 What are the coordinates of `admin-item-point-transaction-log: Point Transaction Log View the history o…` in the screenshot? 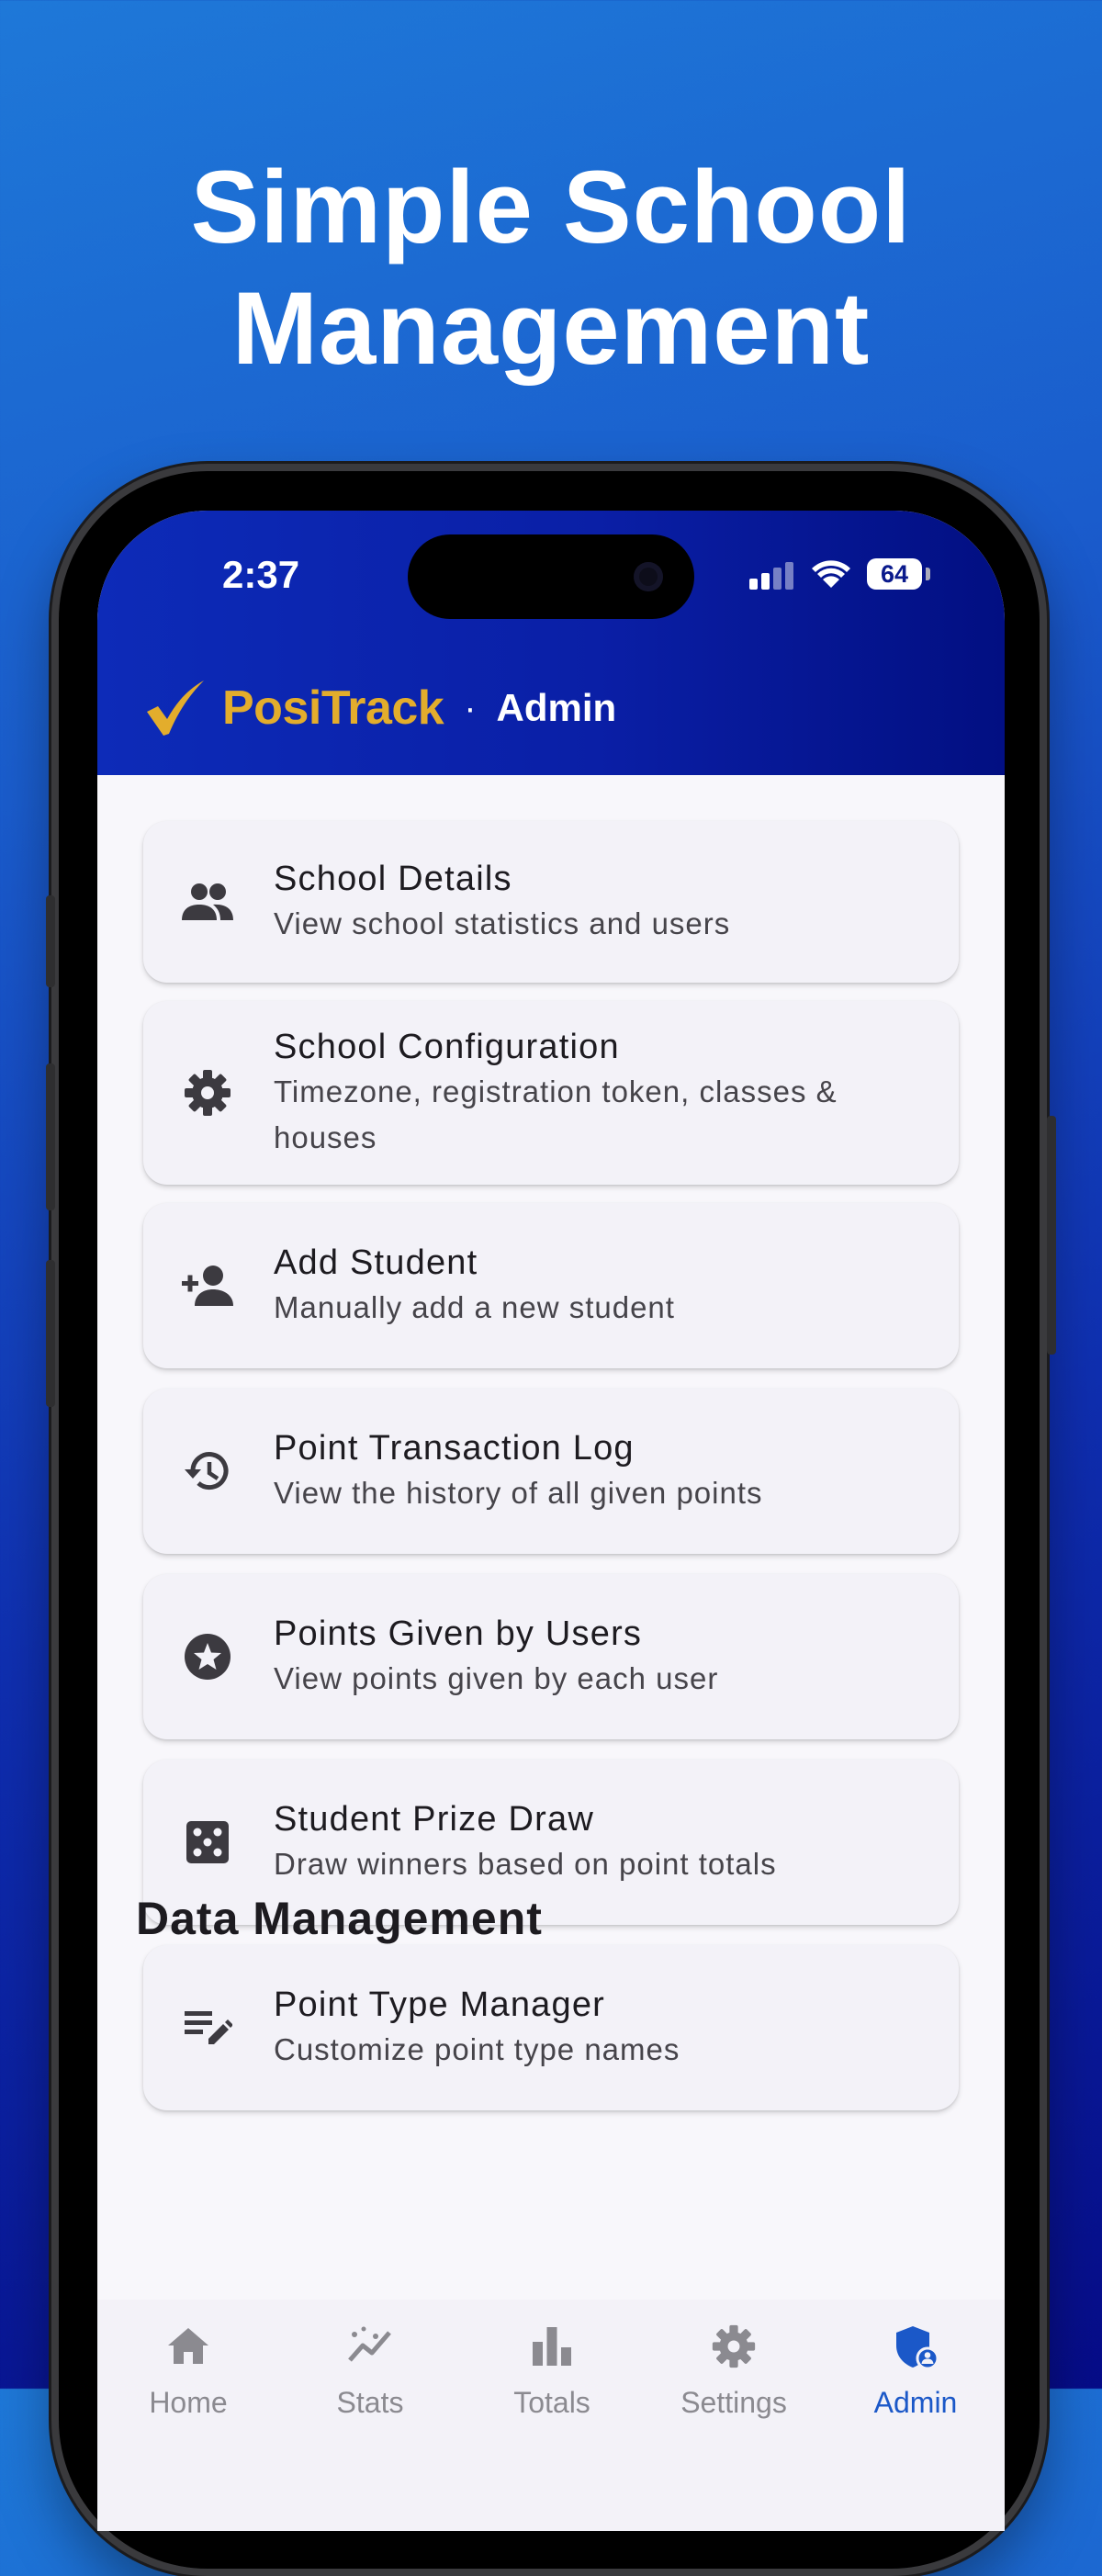 It's located at (551, 1471).